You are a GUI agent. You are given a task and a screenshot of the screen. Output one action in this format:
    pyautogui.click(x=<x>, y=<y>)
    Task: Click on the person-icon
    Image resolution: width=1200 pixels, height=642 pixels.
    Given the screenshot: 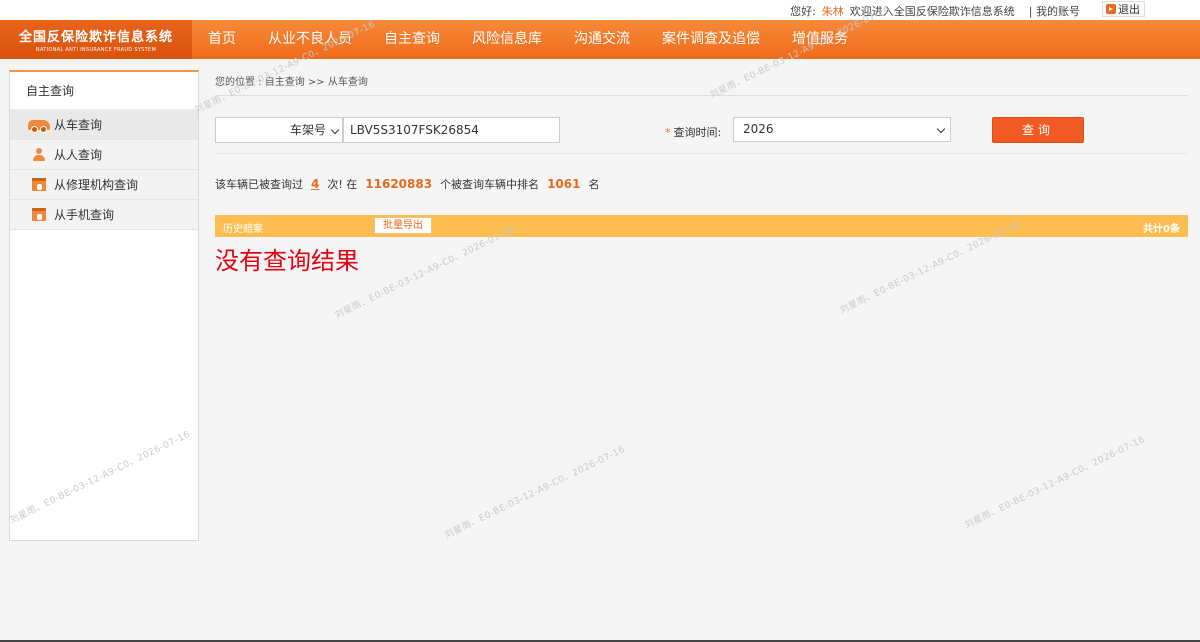 What is the action you would take?
    pyautogui.click(x=39, y=154)
    